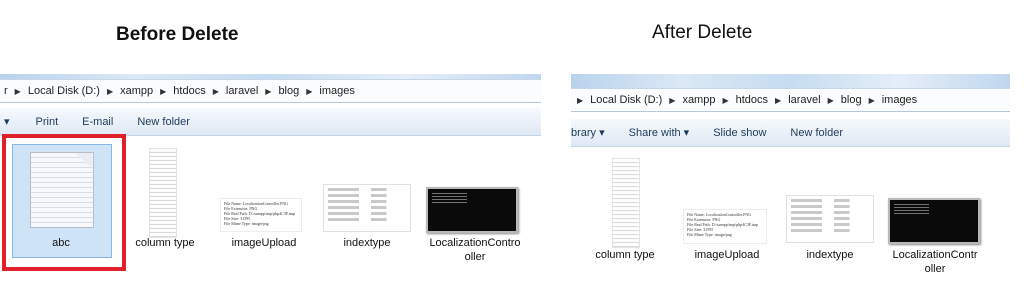 The image size is (1024, 303). What do you see at coordinates (475, 250) in the screenshot?
I see `file-item-localizationcontroller: LocalizationContro oller` at bounding box center [475, 250].